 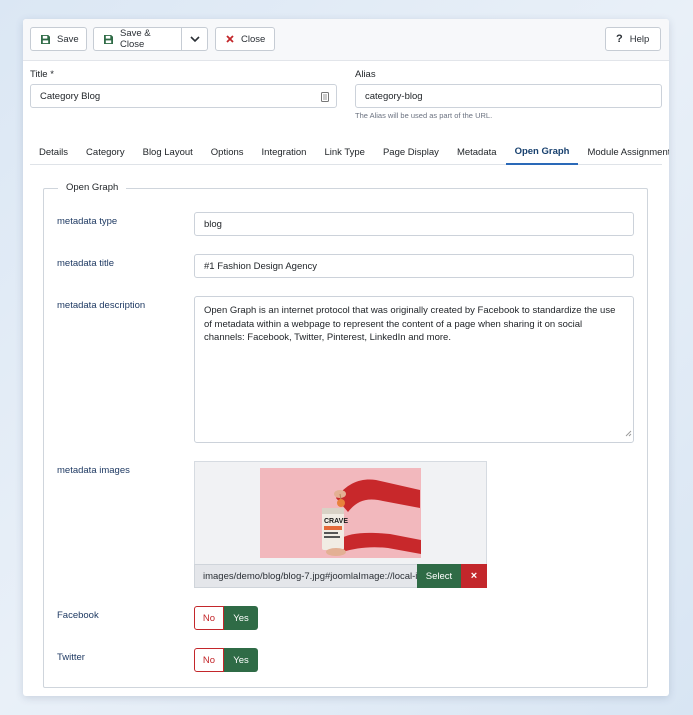 What do you see at coordinates (414, 224) in the screenshot?
I see `metadata-type-input: blog` at bounding box center [414, 224].